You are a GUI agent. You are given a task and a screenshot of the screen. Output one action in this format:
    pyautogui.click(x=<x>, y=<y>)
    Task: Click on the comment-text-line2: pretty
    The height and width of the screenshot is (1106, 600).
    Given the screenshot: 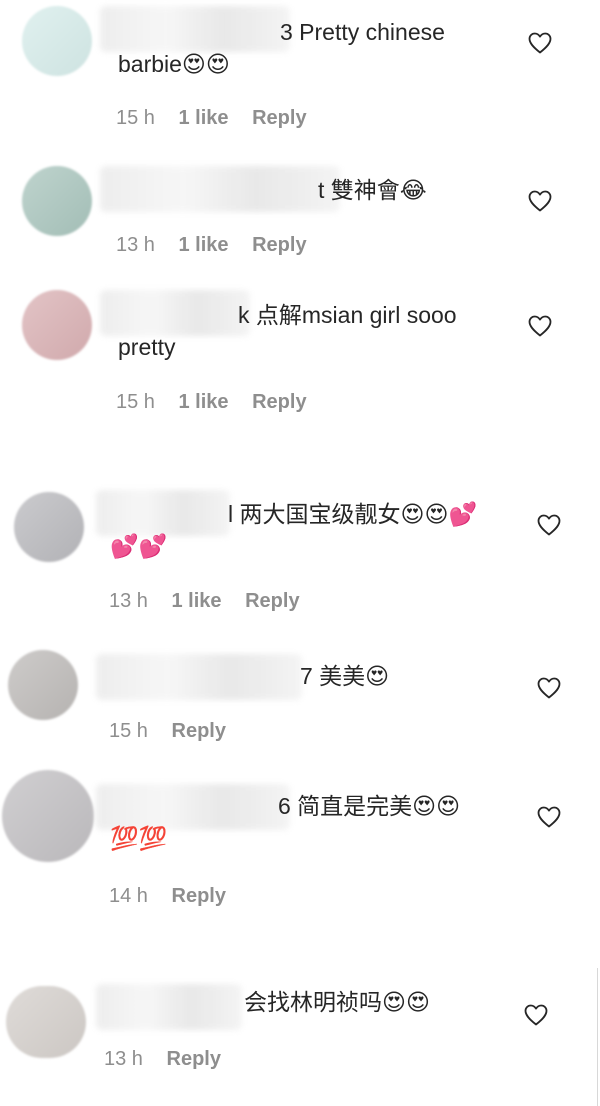 What is the action you would take?
    pyautogui.click(x=147, y=347)
    